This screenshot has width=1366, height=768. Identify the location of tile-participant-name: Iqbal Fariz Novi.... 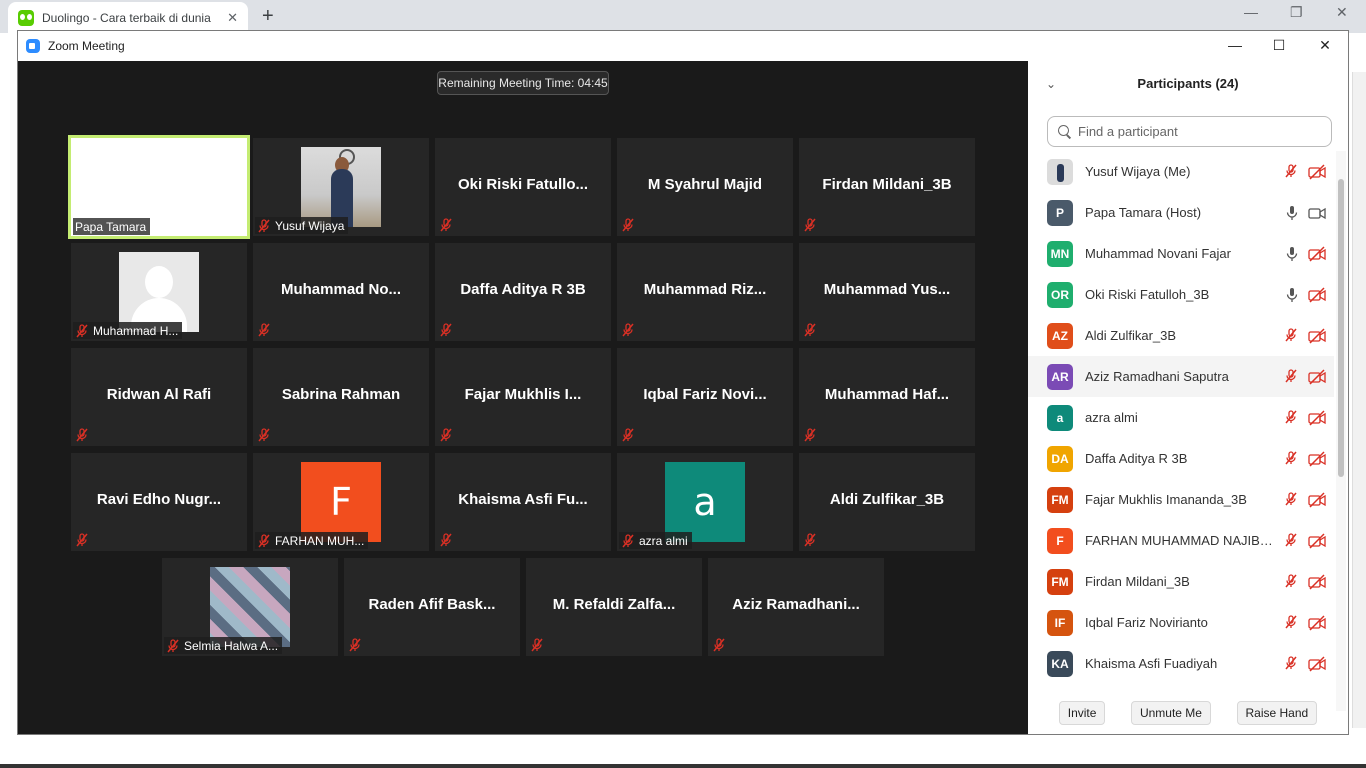
(705, 394).